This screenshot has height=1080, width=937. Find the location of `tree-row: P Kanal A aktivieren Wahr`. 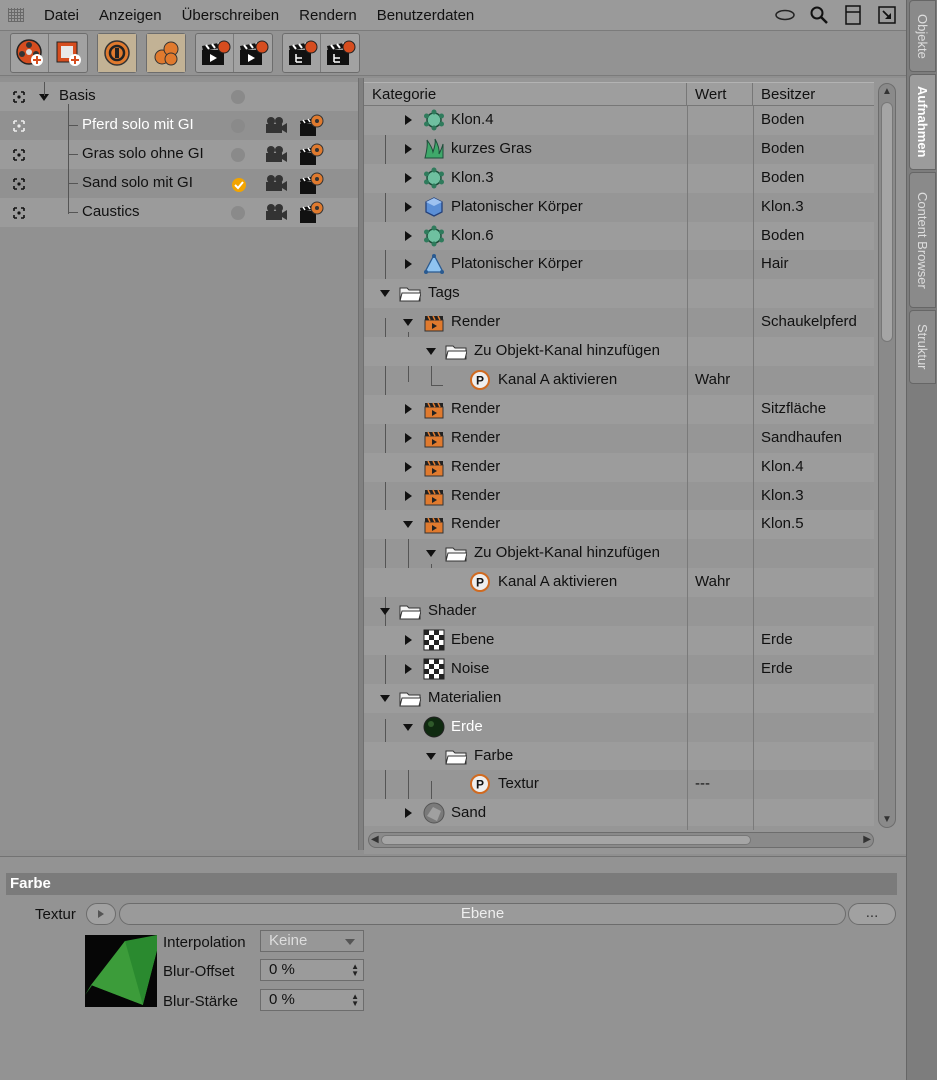

tree-row: P Kanal A aktivieren Wahr is located at coordinates (619, 583).